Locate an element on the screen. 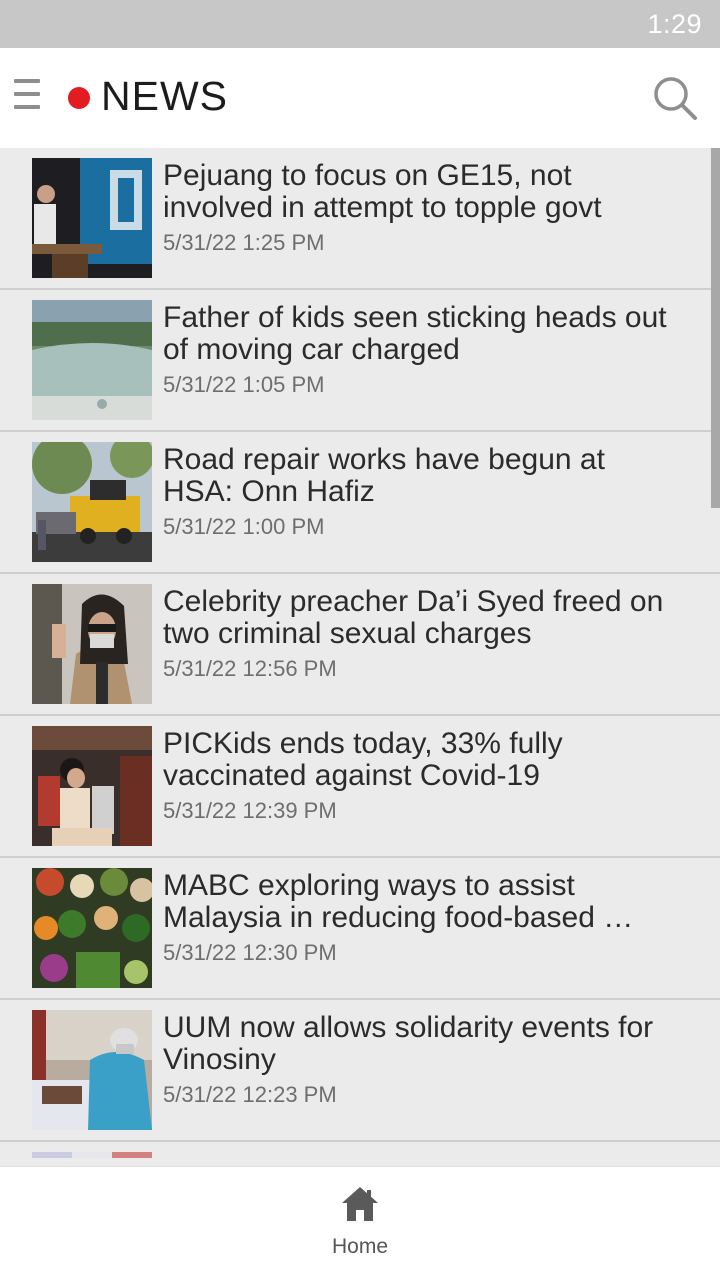  logo-dot is located at coordinates (79, 98).